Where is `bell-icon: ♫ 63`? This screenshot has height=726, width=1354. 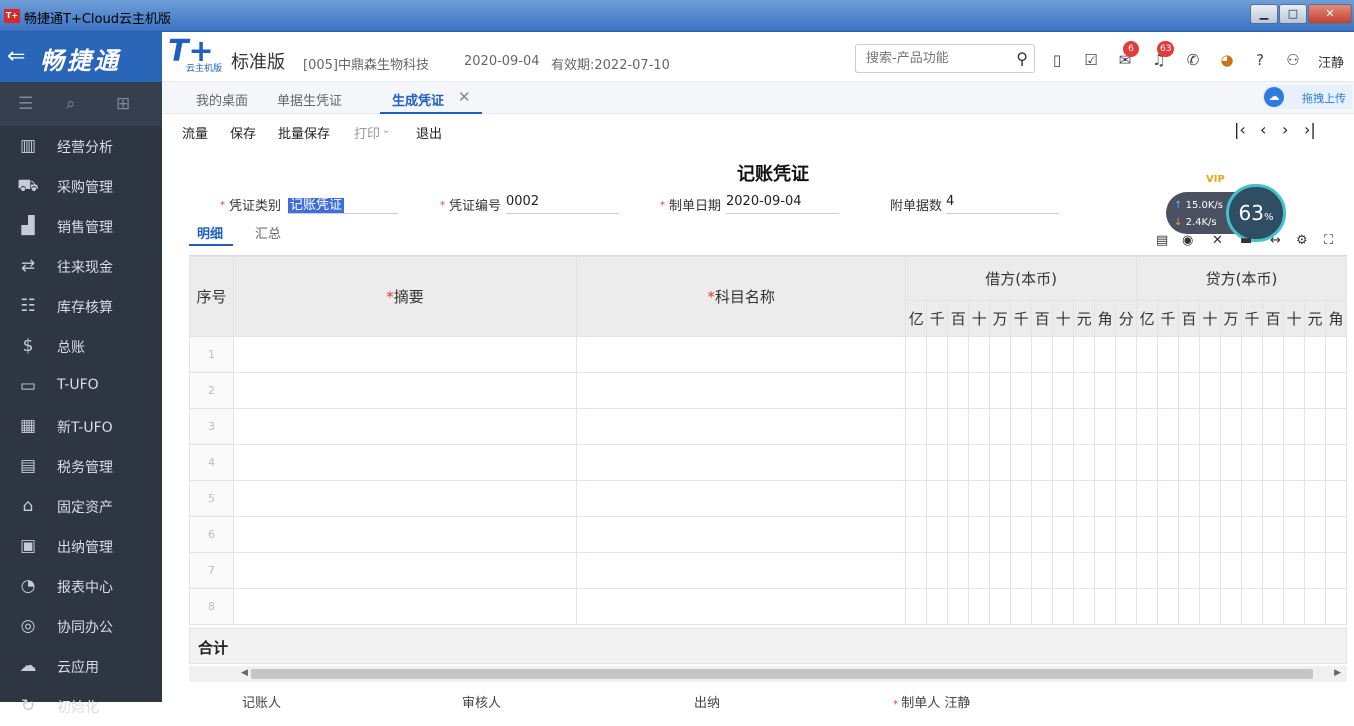
bell-icon: ♫ 63 is located at coordinates (1162, 55).